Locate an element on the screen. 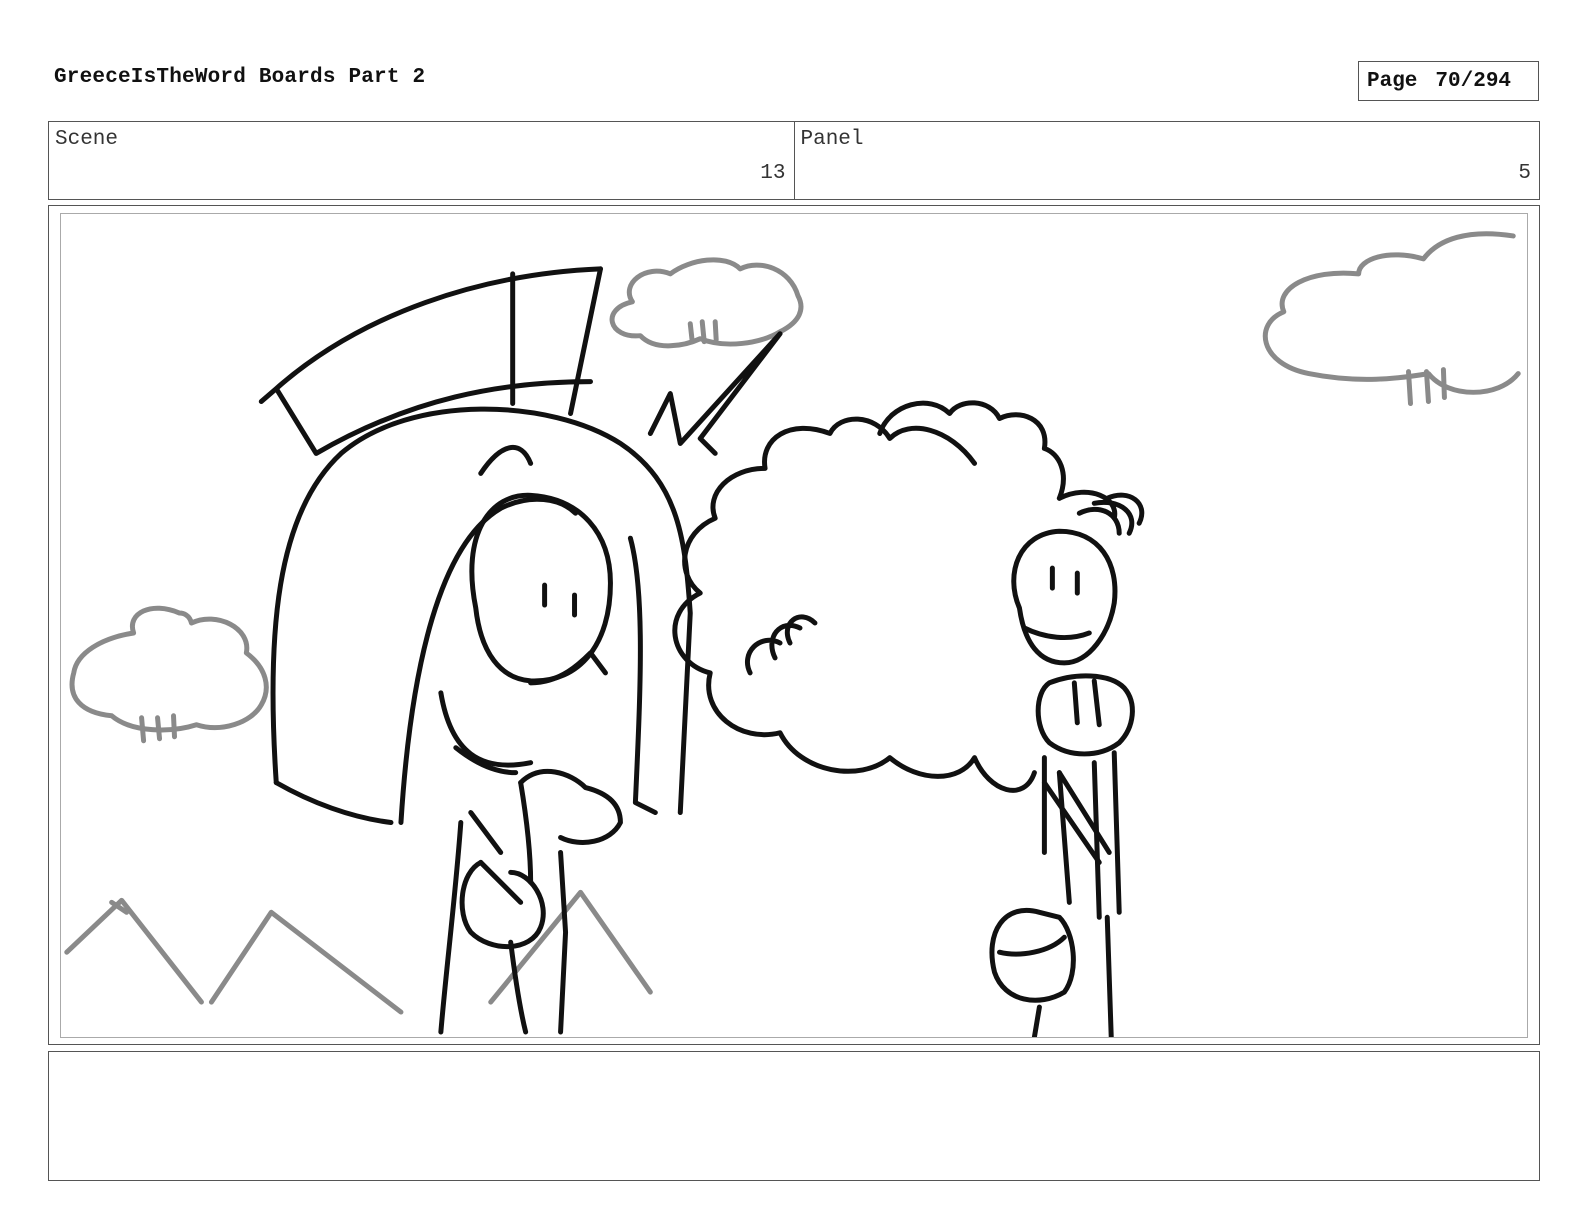 This screenshot has width=1584, height=1224. hair-inner-right is located at coordinates (642, 675).